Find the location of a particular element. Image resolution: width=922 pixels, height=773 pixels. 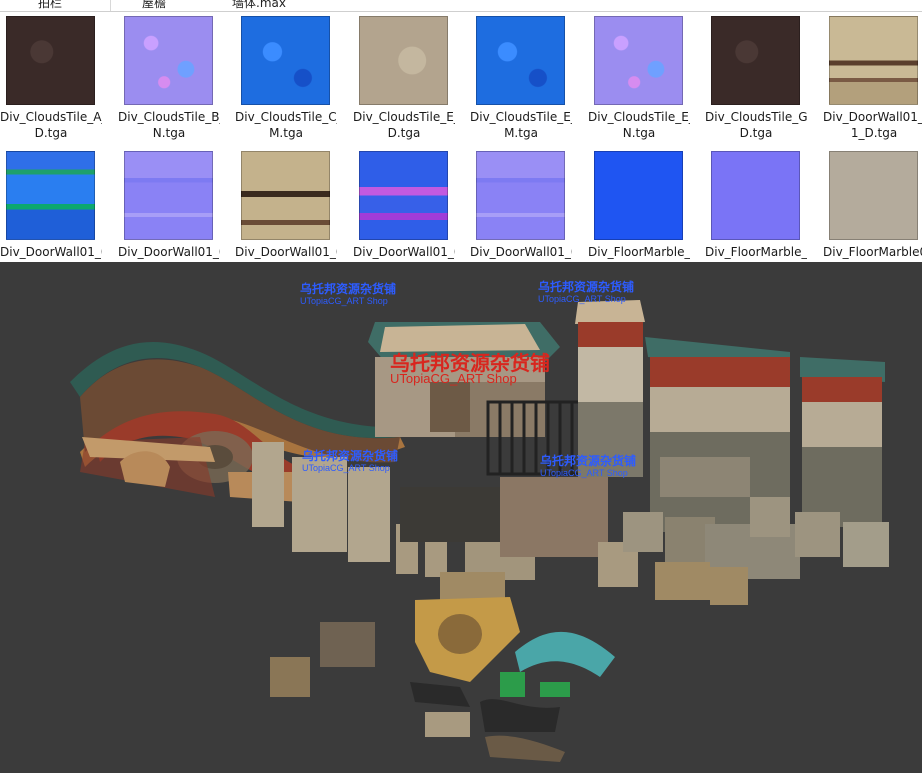

file-name-line: Div_FloorMarble0 is located at coordinates (872, 252).